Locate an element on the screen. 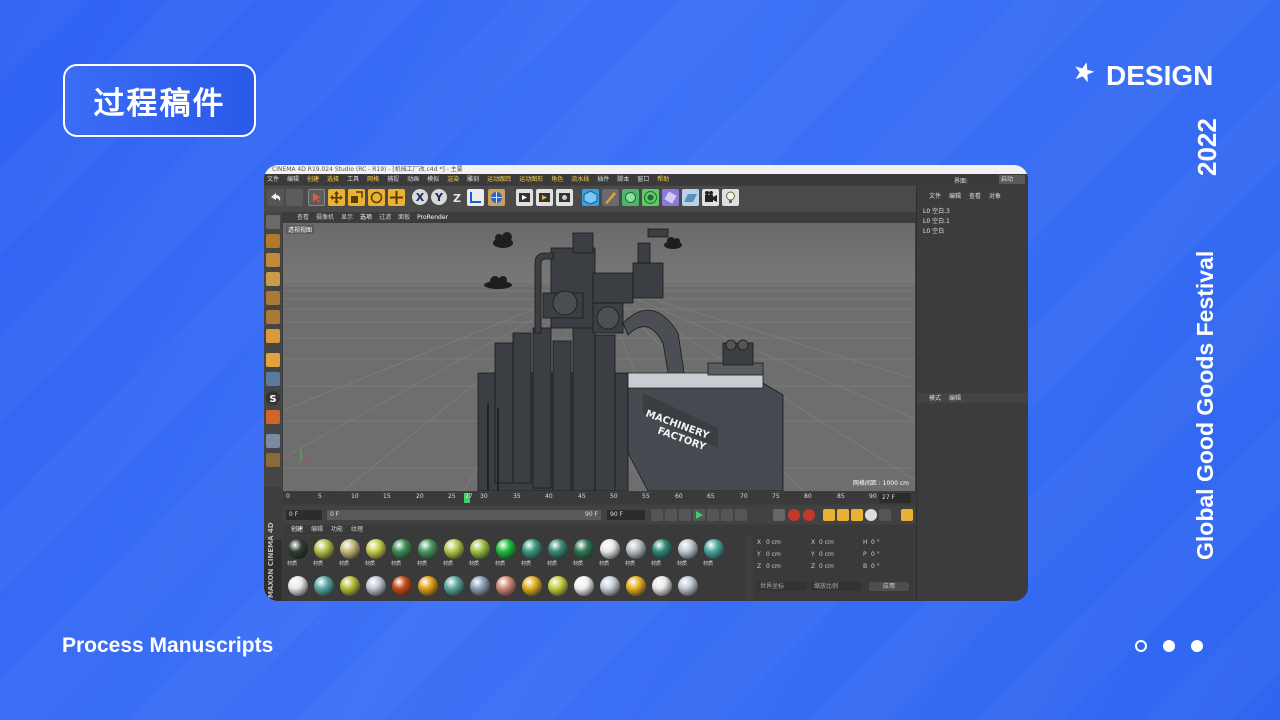 The image size is (1280, 720). select-tool-button is located at coordinates (316, 197).